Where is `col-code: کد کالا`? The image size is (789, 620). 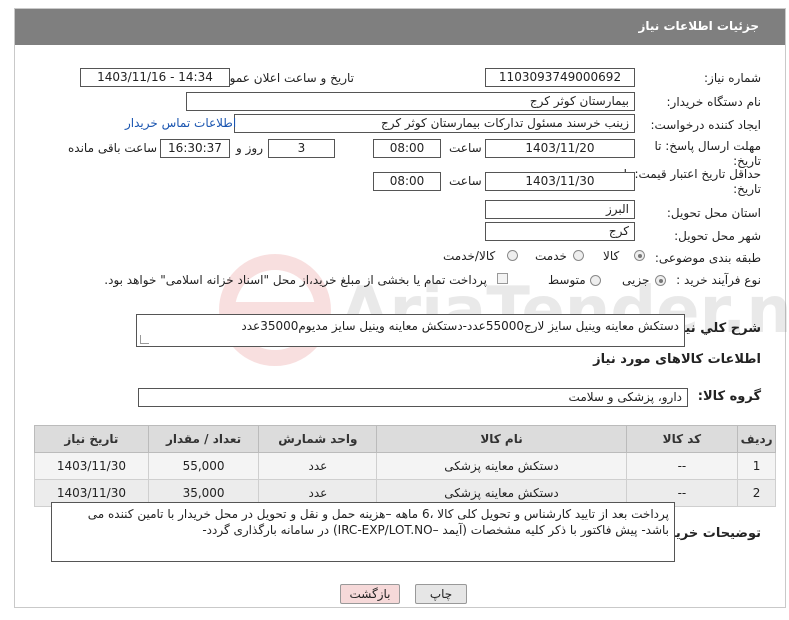
col-code: کد کالا is located at coordinates (682, 439).